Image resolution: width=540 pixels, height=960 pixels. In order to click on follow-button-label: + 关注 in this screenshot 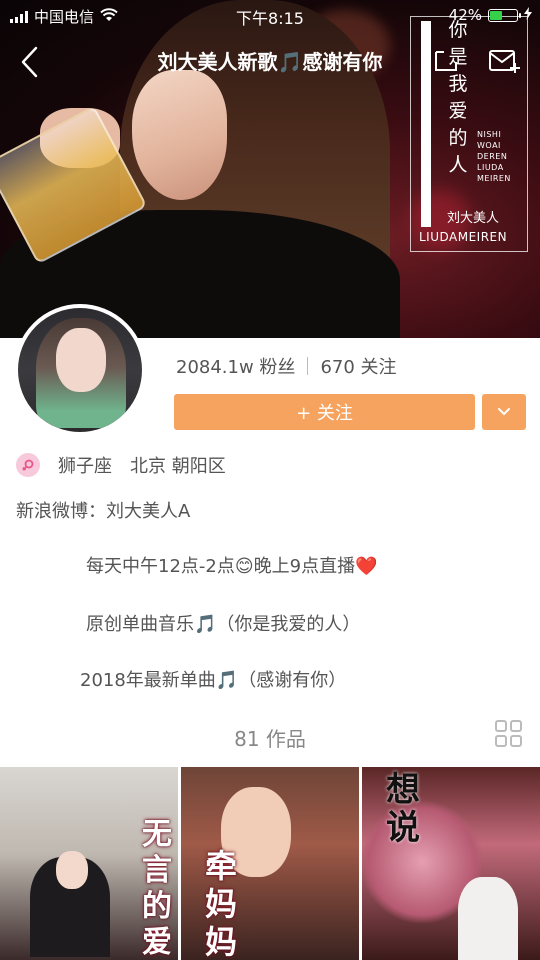, I will do `click(324, 413)`.